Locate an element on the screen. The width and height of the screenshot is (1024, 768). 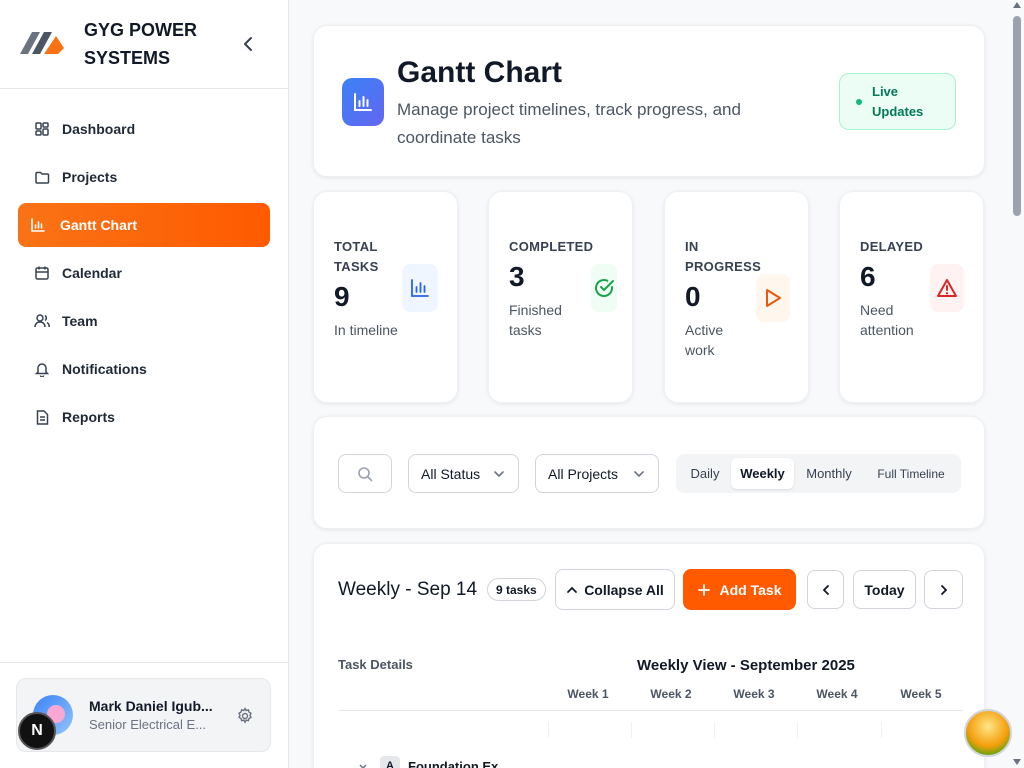
stat-value: 9 is located at coordinates (342, 296).